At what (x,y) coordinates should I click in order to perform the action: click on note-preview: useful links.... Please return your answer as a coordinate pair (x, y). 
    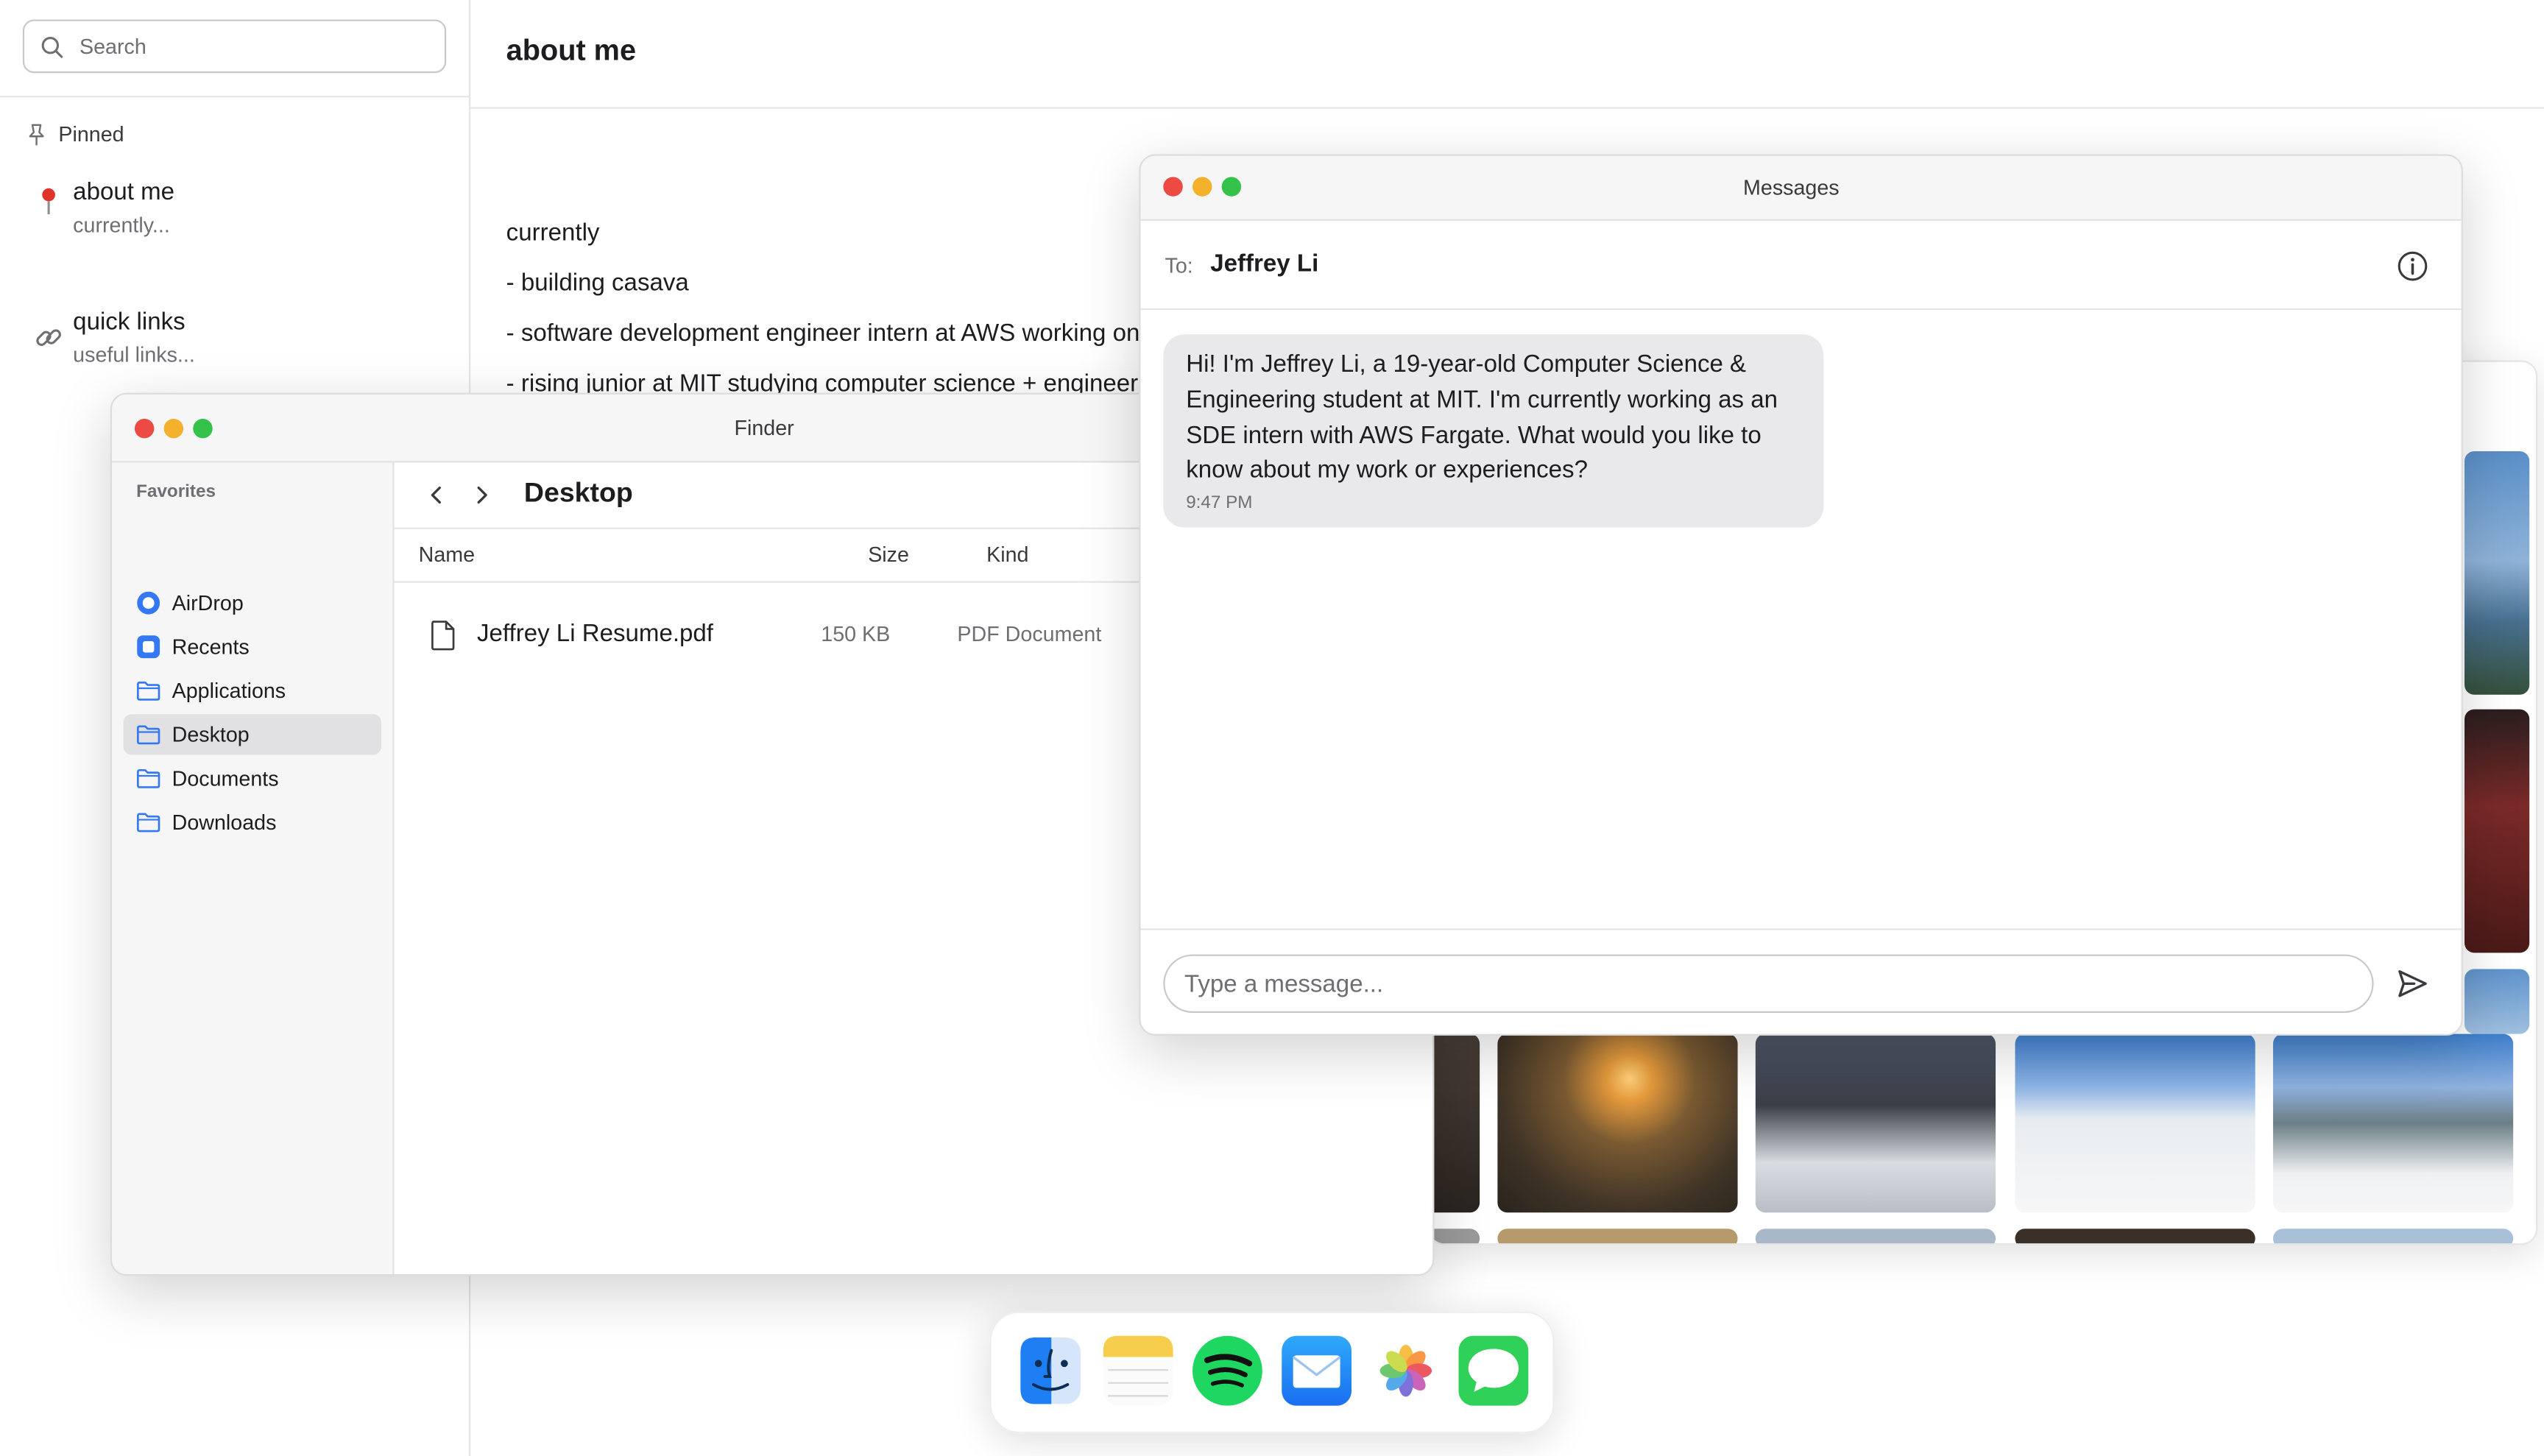
    Looking at the image, I should click on (134, 354).